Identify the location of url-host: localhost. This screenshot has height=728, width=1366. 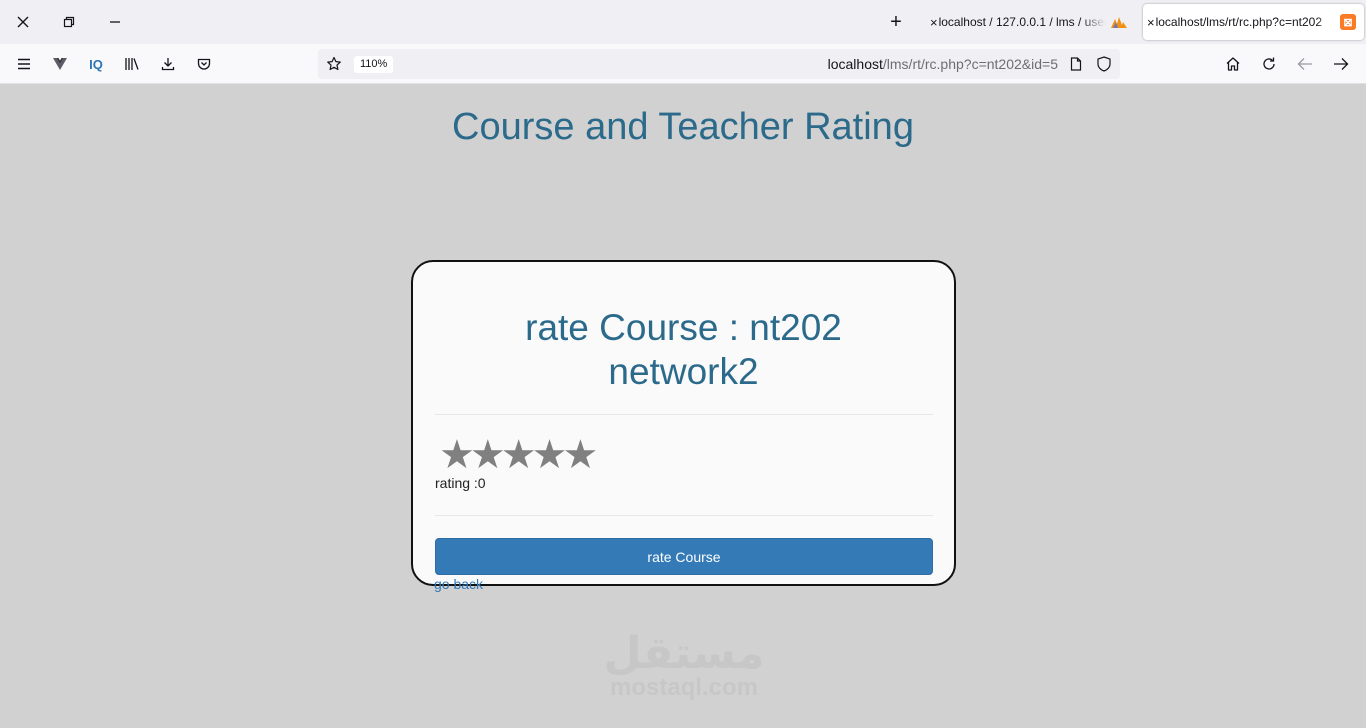
(855, 64).